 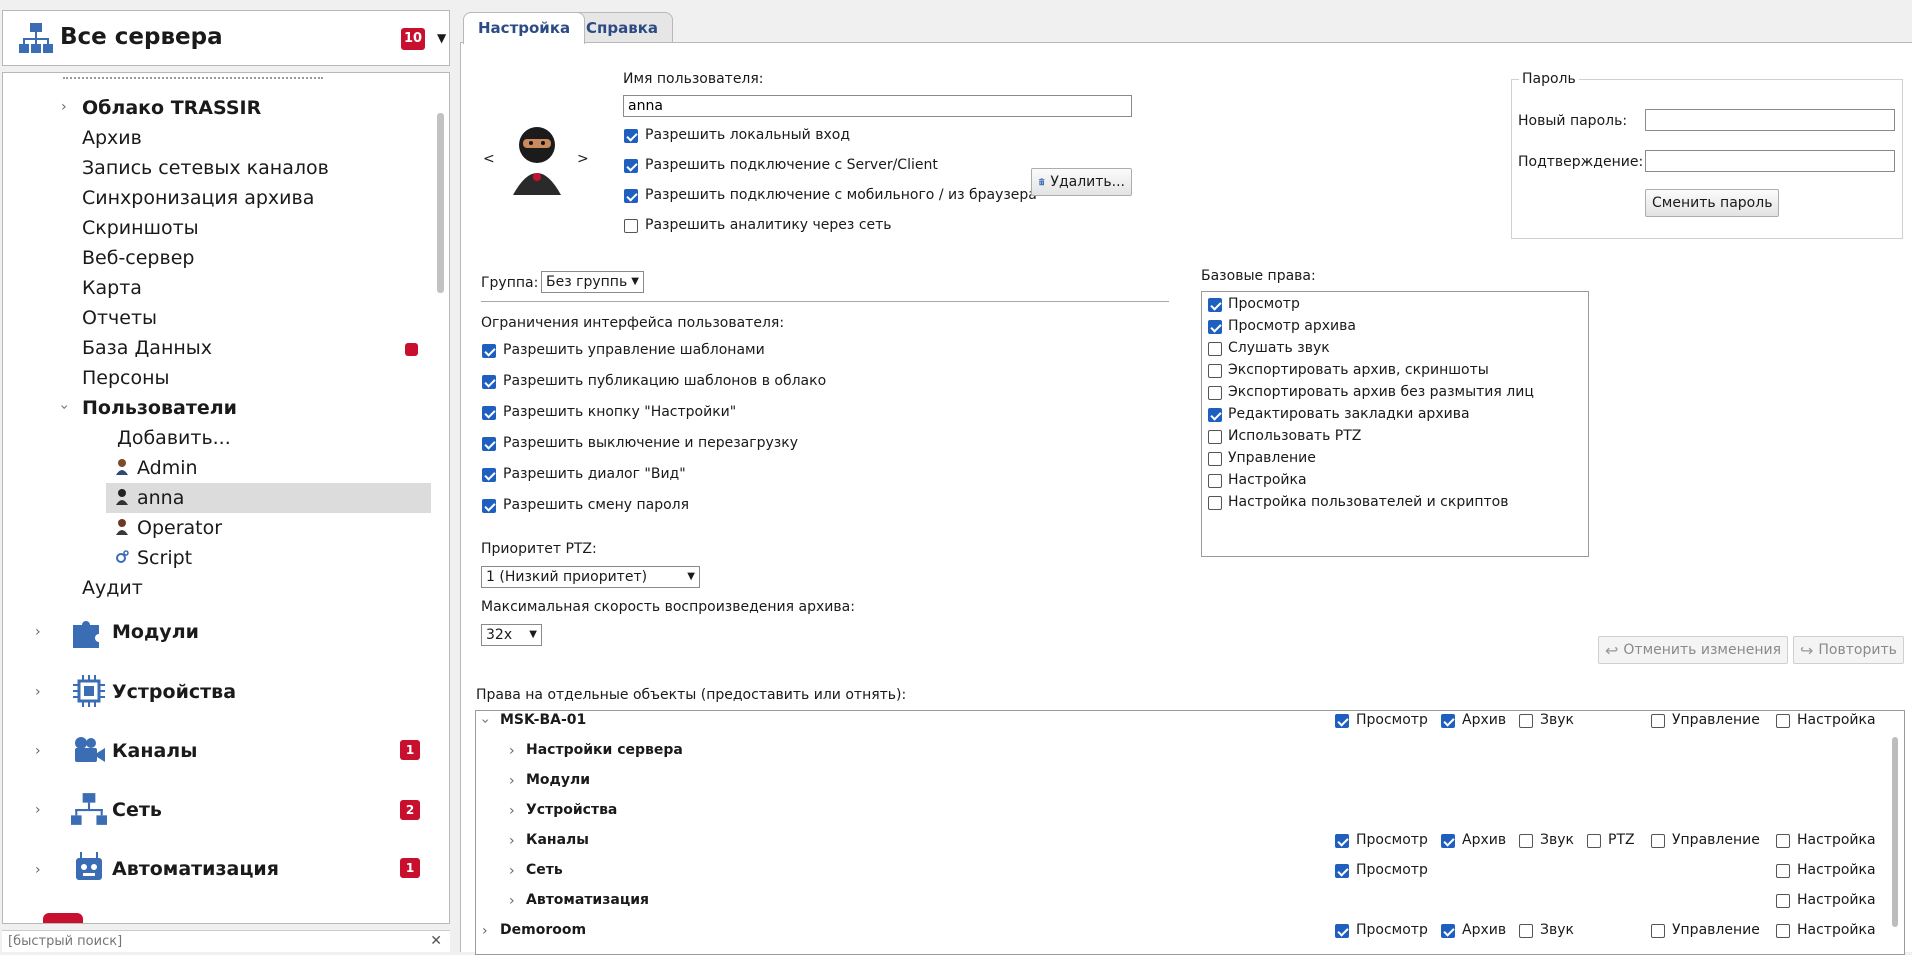 I want to click on new-password-input, so click(x=1770, y=120).